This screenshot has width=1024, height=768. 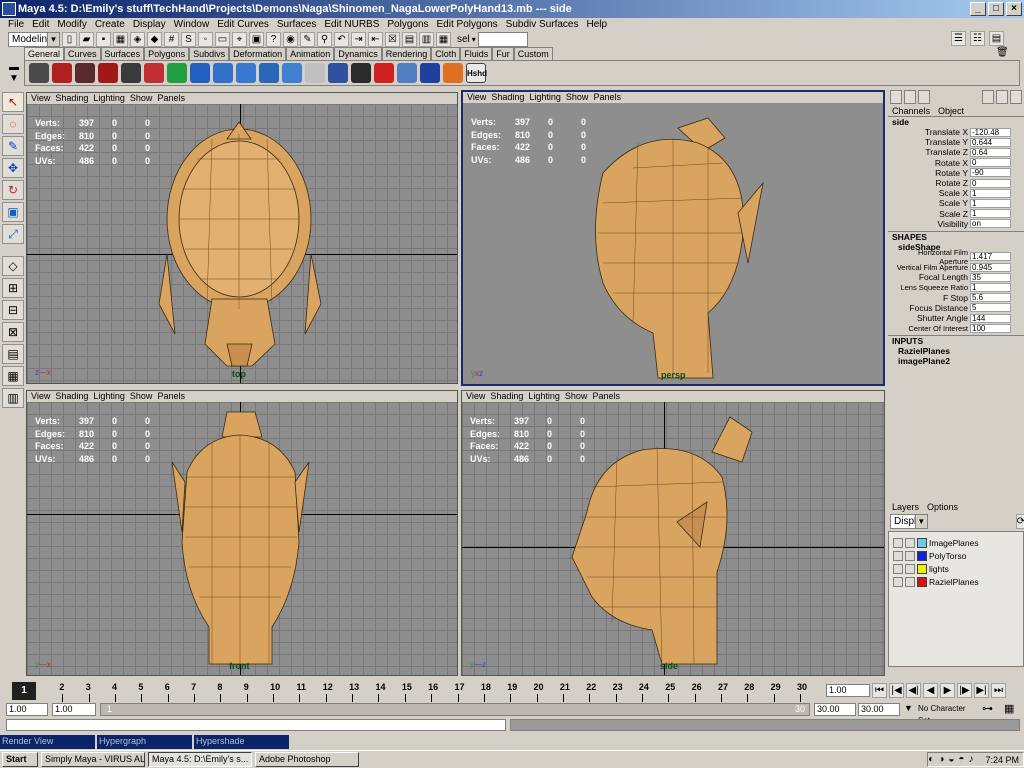 I want to click on layers-menu: Layers, so click(x=905, y=507).